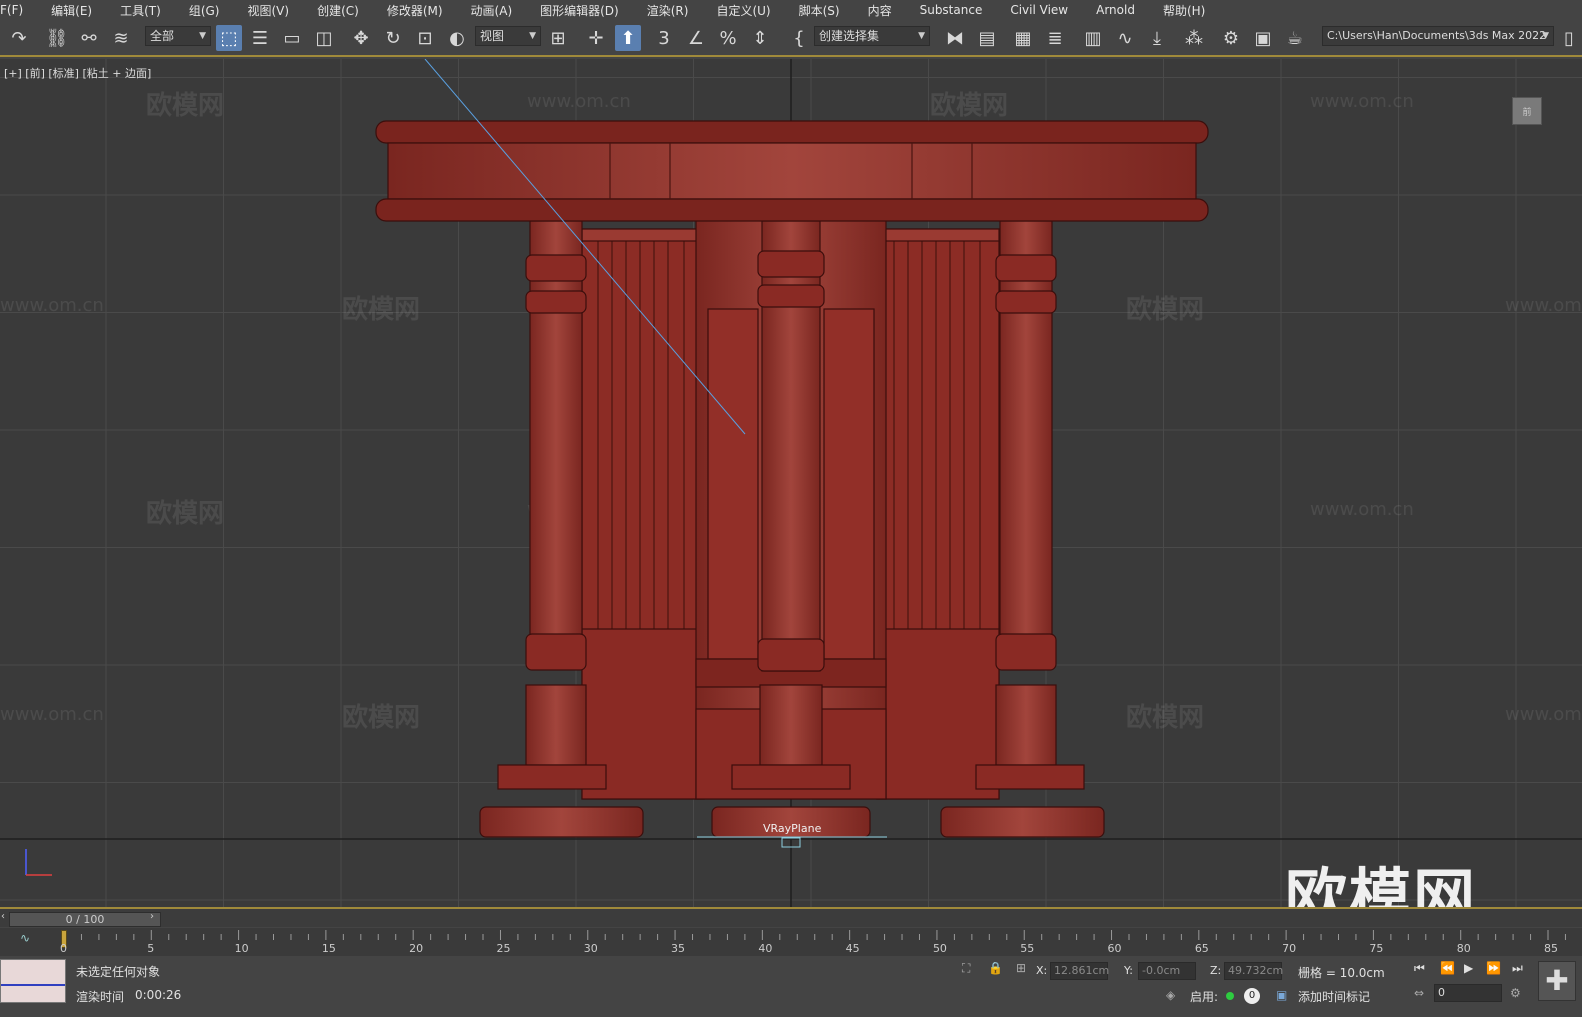  I want to click on menu-item: 脚本(S), so click(819, 10).